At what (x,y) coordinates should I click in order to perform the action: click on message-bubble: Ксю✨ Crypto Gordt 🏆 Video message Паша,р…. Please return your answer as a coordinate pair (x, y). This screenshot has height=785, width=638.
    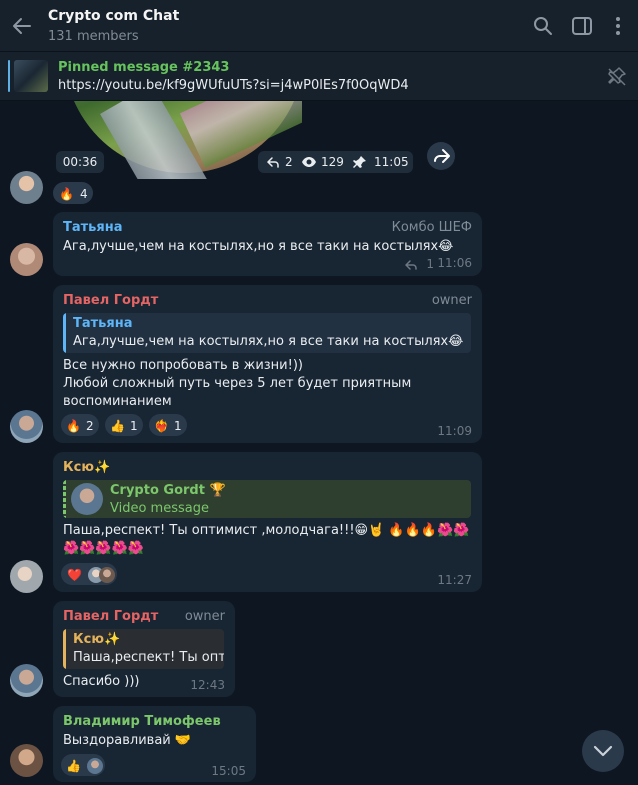
    Looking at the image, I should click on (267, 522).